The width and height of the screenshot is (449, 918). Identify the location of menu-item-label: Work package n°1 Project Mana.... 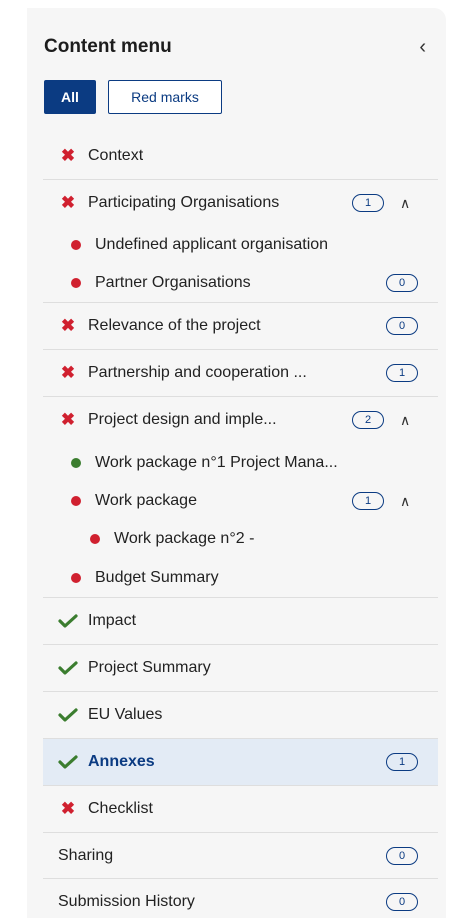
(216, 462).